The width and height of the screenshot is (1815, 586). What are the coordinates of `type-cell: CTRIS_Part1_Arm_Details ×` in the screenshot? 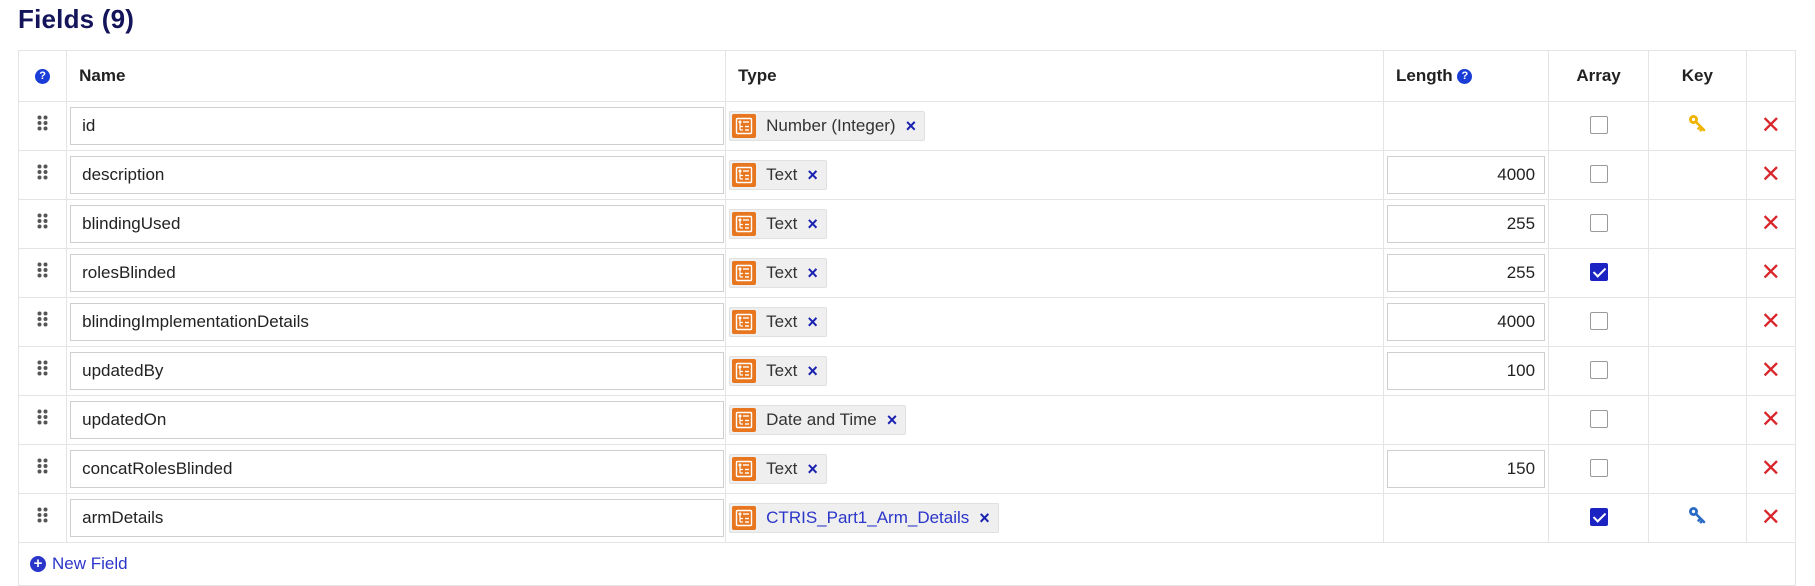 It's located at (1055, 518).